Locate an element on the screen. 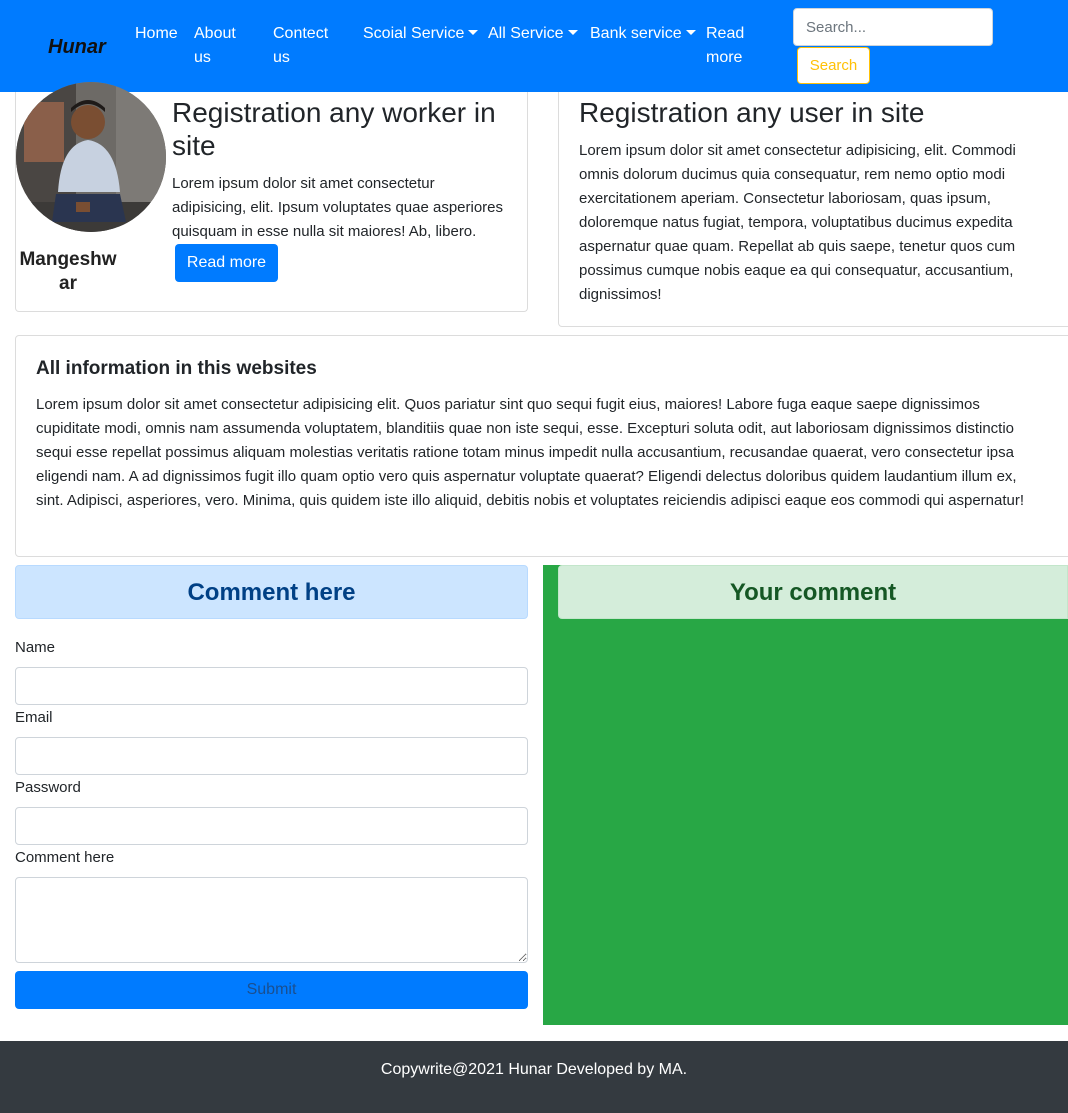 This screenshot has width=1068, height=1113. name-label: Name is located at coordinates (35, 647).